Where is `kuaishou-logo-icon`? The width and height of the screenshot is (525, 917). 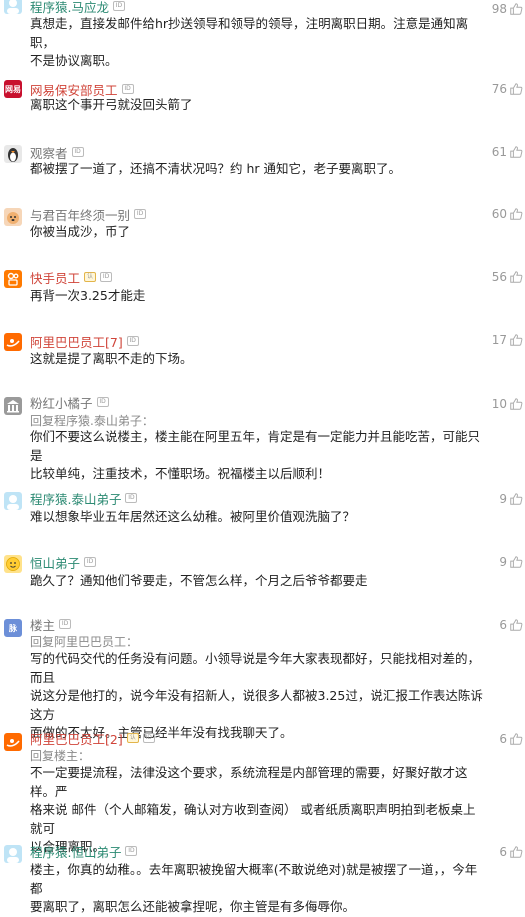
kuaishou-logo-icon is located at coordinates (13, 279).